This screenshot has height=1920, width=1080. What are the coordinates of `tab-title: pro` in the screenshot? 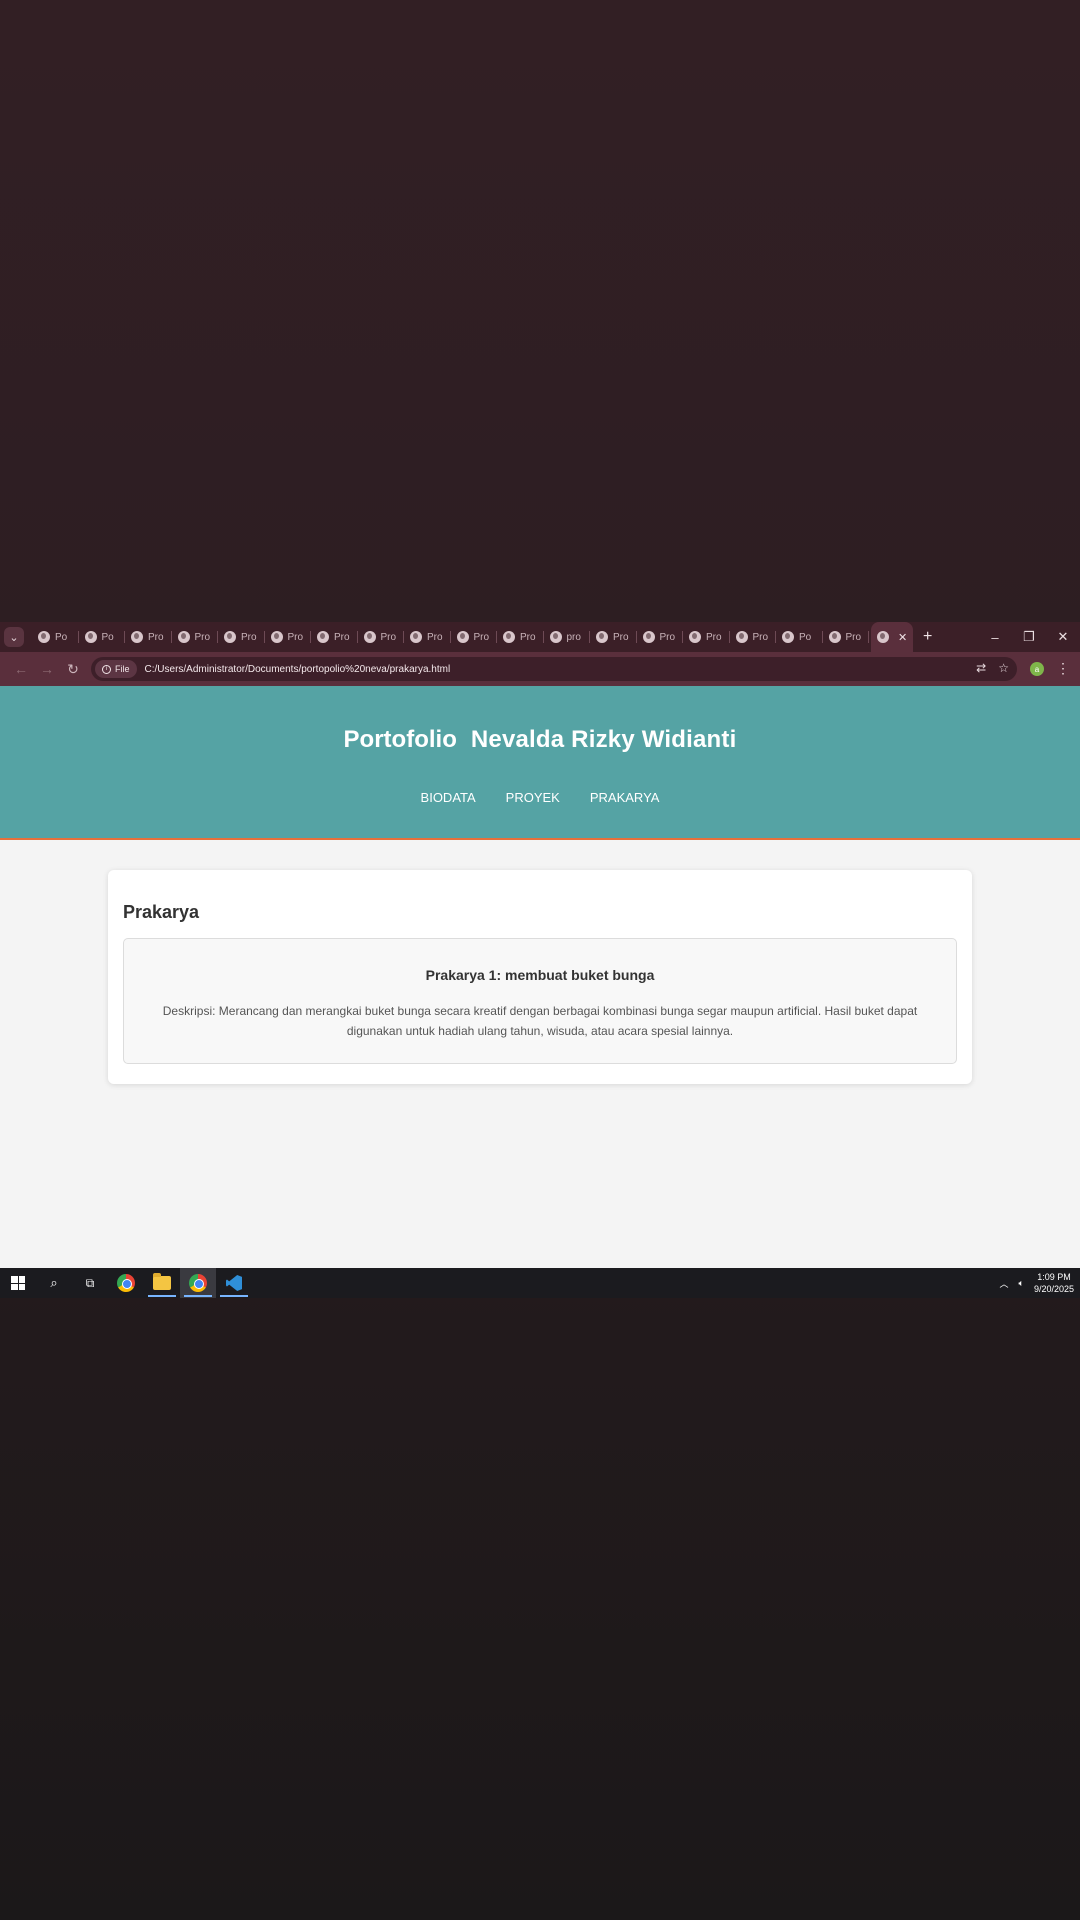 It's located at (573, 637).